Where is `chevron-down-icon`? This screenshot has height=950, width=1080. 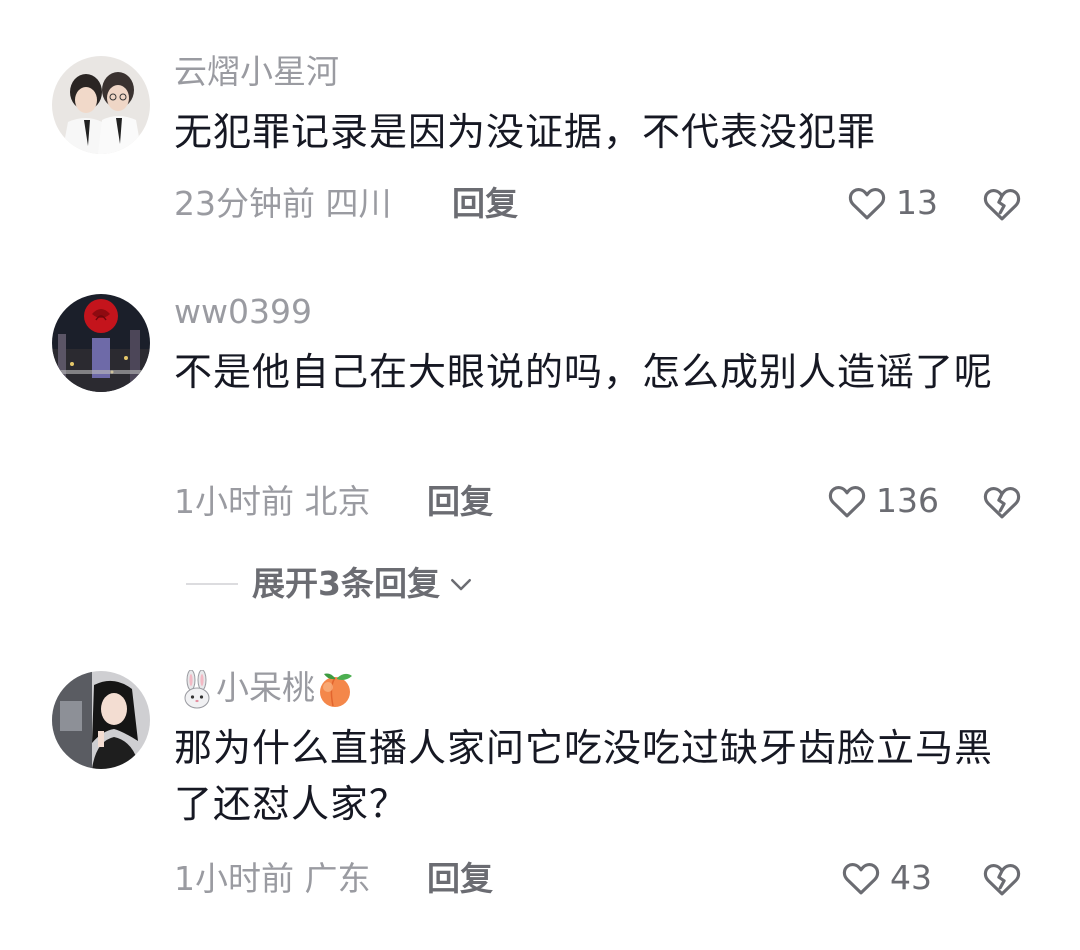 chevron-down-icon is located at coordinates (460, 585).